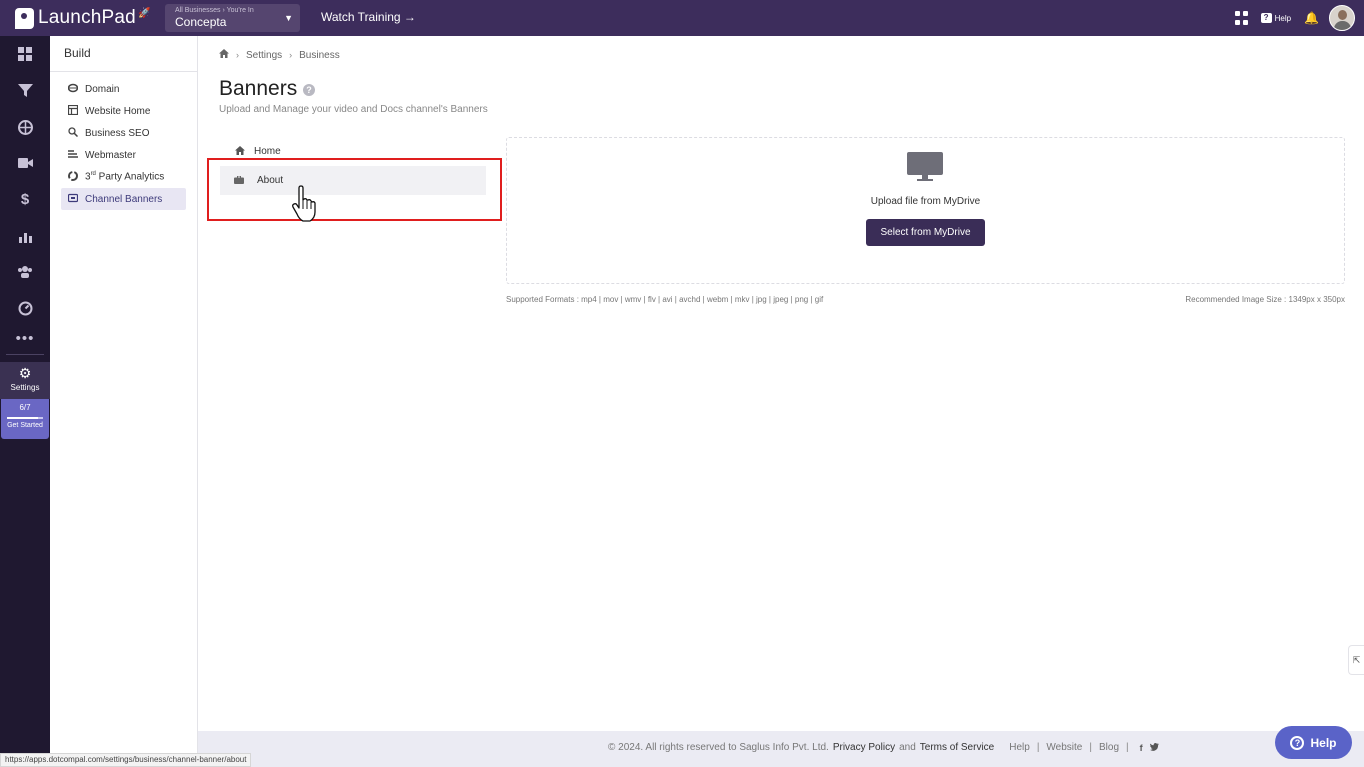  Describe the element at coordinates (1154, 747) in the screenshot. I see `twitter-icon` at that location.